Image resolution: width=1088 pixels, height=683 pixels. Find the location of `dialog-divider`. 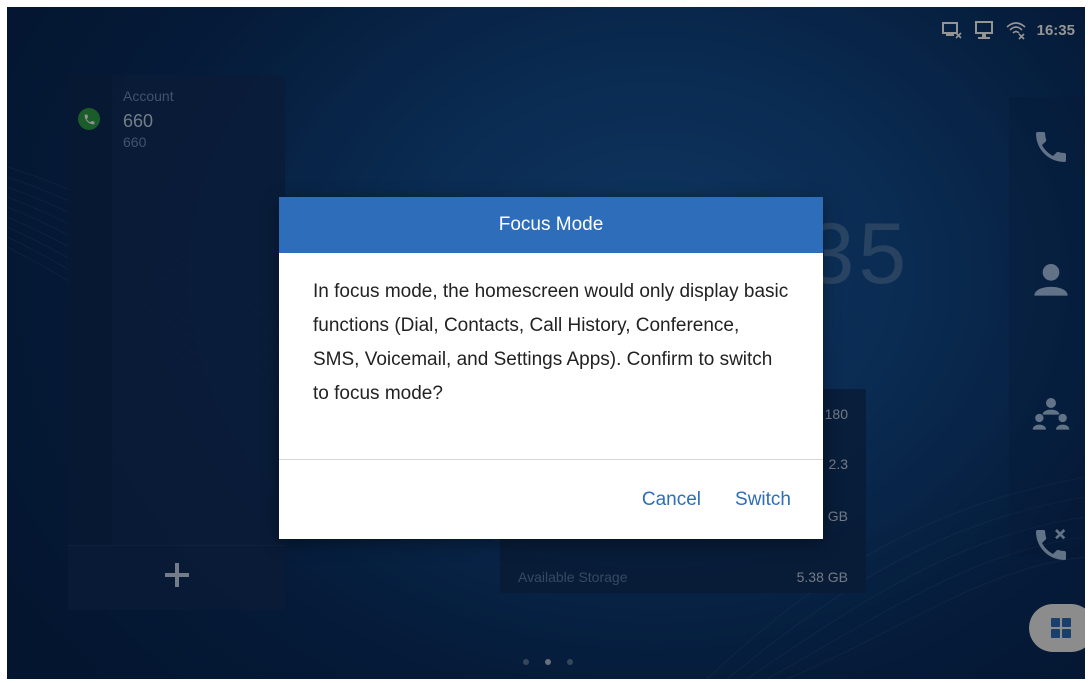

dialog-divider is located at coordinates (551, 459).